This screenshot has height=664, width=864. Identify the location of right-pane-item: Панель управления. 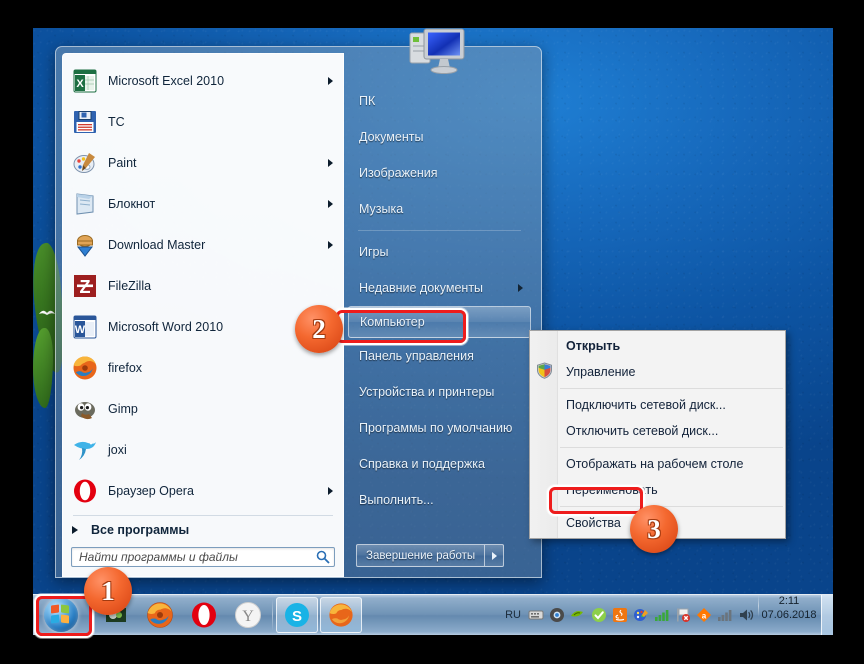
(439, 356).